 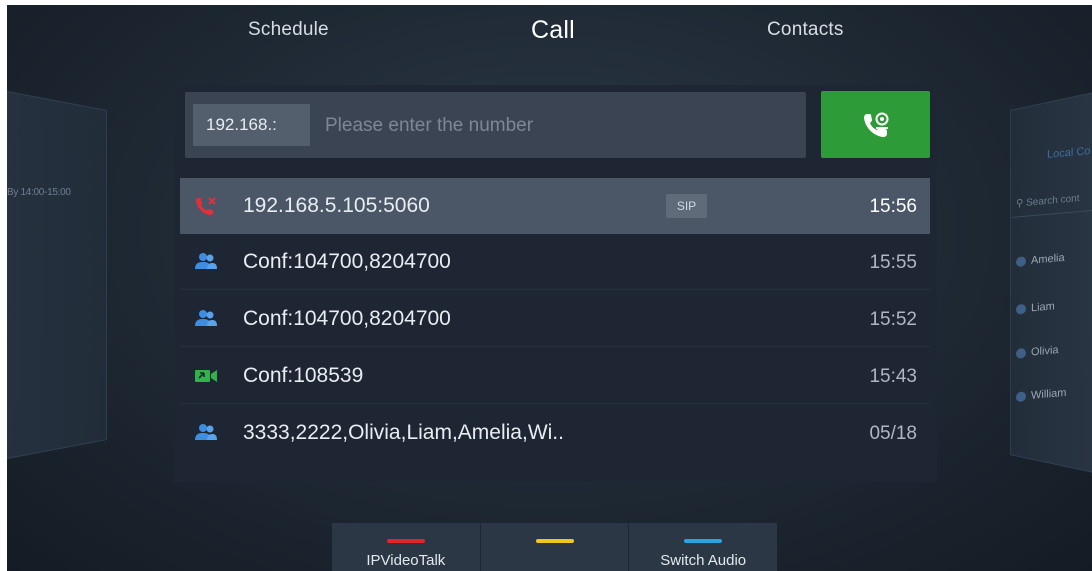 I want to click on softkey-bar: IPVideoTalk Switch Audio, so click(x=555, y=547).